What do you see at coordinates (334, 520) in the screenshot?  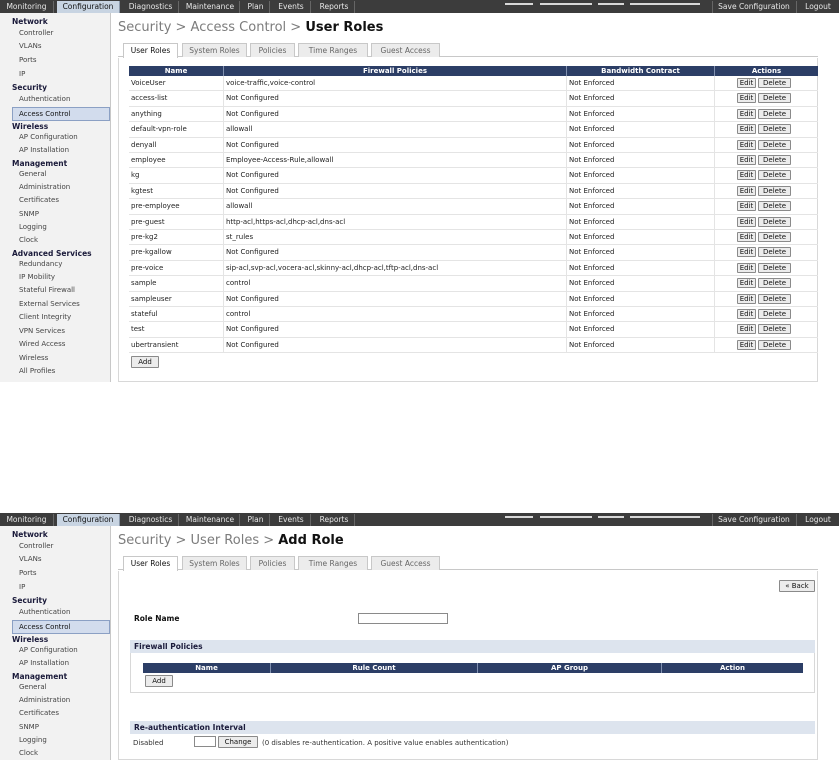 I see `nav-tab-reports: Reports` at bounding box center [334, 520].